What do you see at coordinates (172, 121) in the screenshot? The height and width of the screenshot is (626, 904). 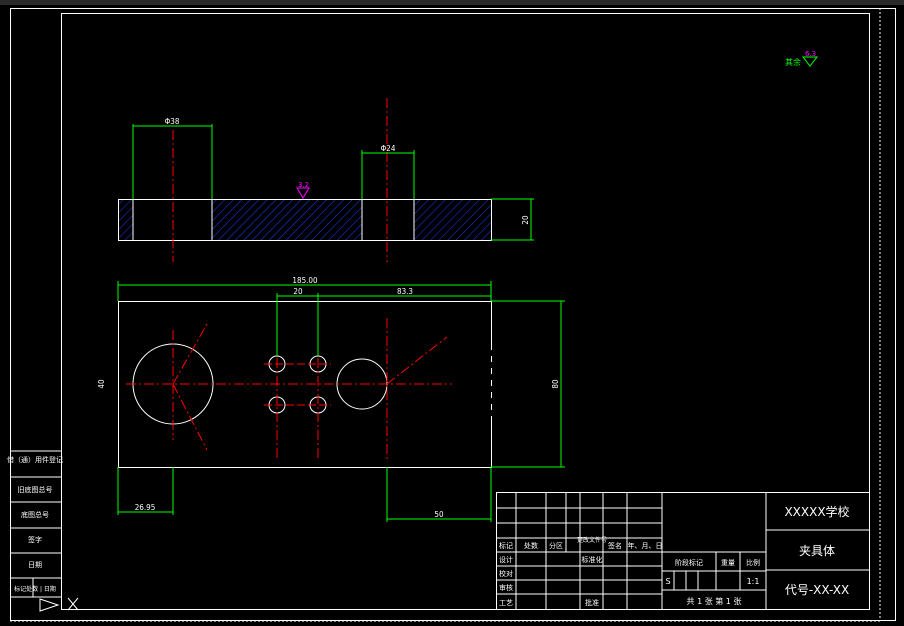 I see `dim-top-left: Φ38` at bounding box center [172, 121].